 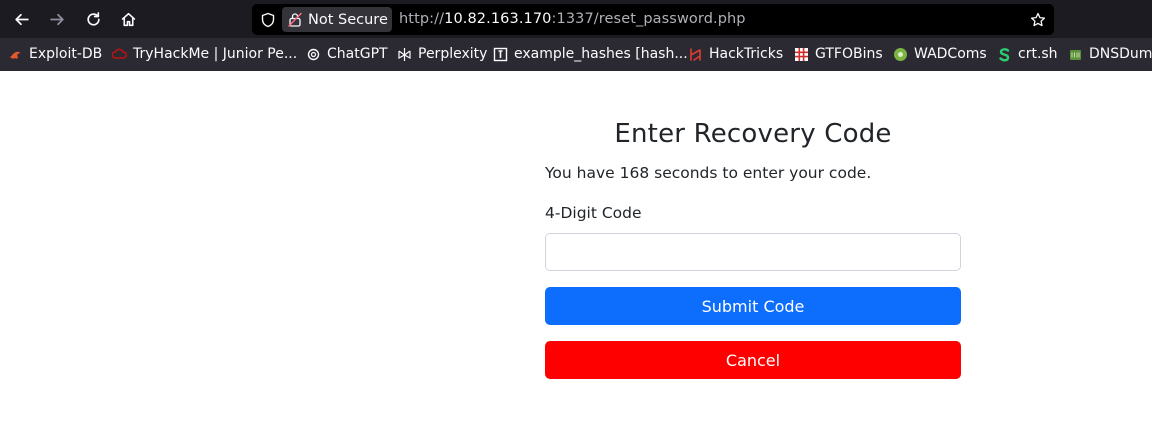 What do you see at coordinates (298, 19) in the screenshot?
I see `lock-insecure-icon` at bounding box center [298, 19].